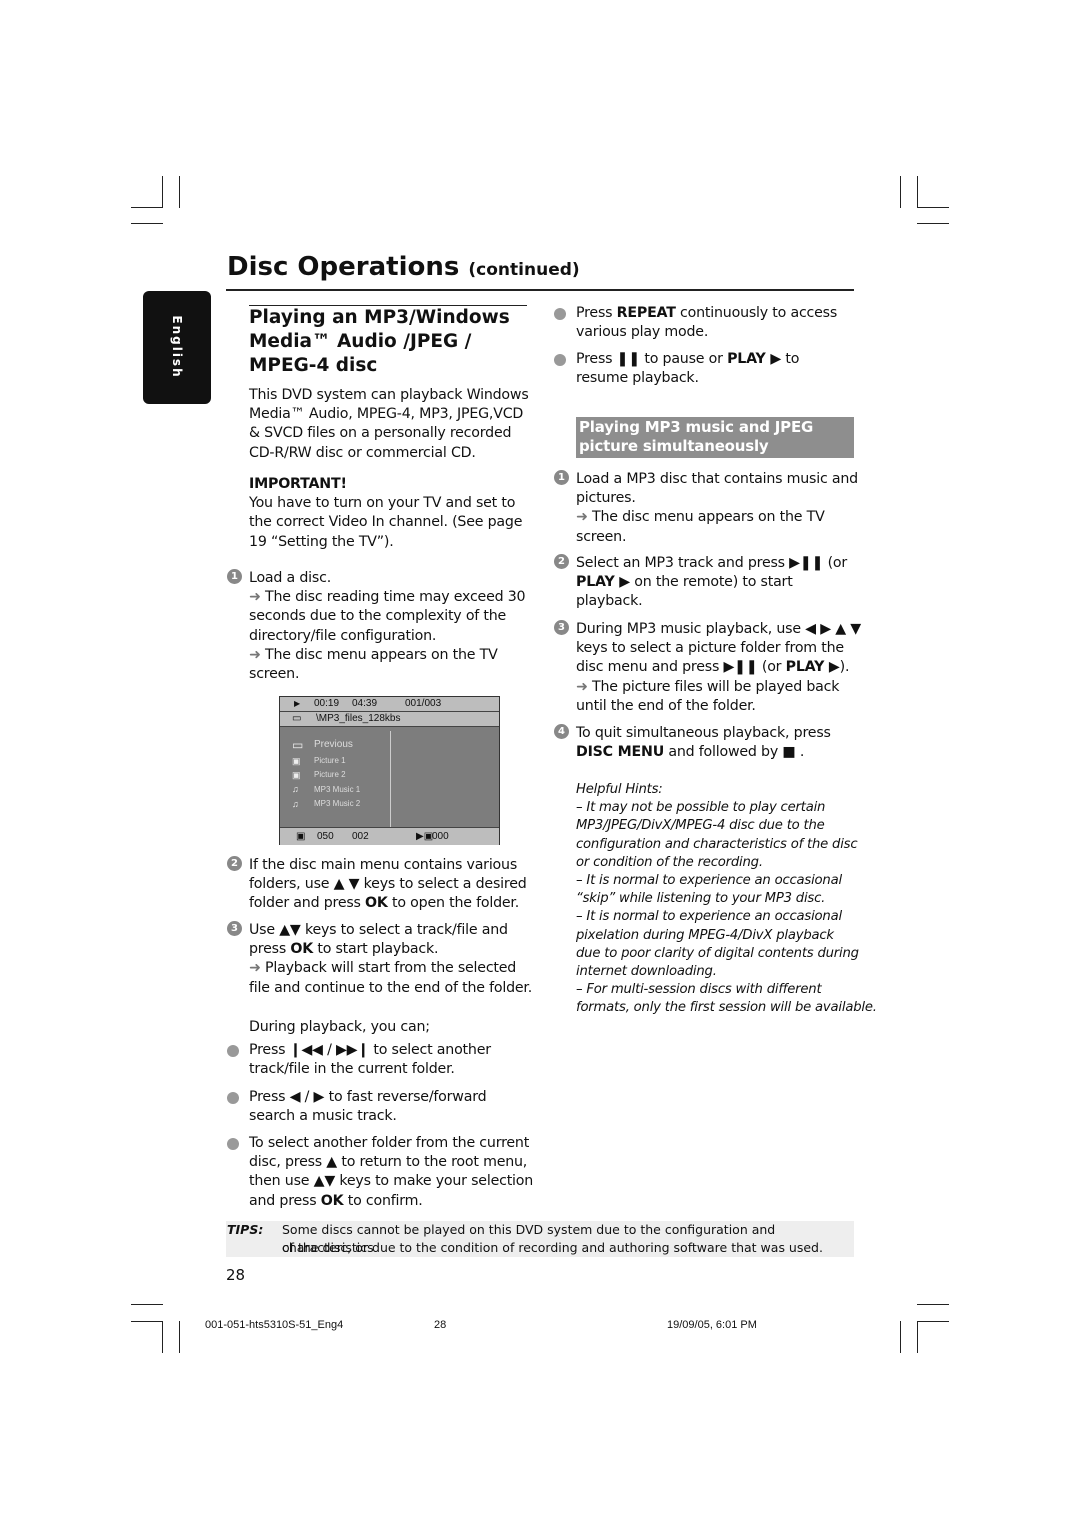 This screenshot has height=1528, width=1080. What do you see at coordinates (389, 719) in the screenshot?
I see `path-bar: ▭ \MP3_files_128kbs` at bounding box center [389, 719].